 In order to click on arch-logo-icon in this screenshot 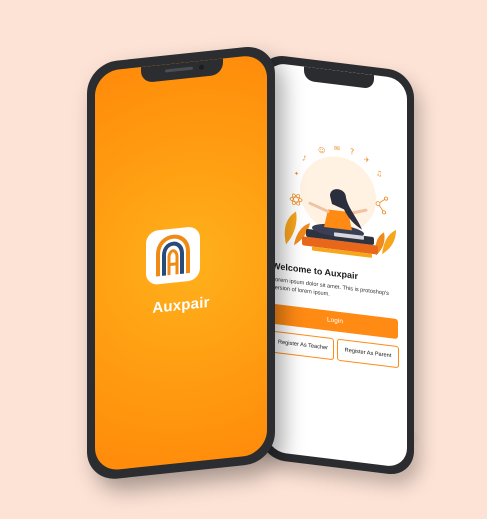, I will do `click(173, 255)`.